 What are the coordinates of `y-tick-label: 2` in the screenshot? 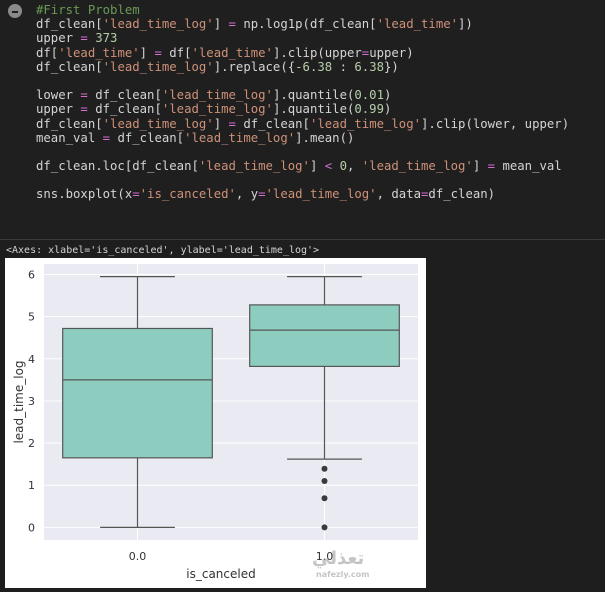 It's located at (31, 443).